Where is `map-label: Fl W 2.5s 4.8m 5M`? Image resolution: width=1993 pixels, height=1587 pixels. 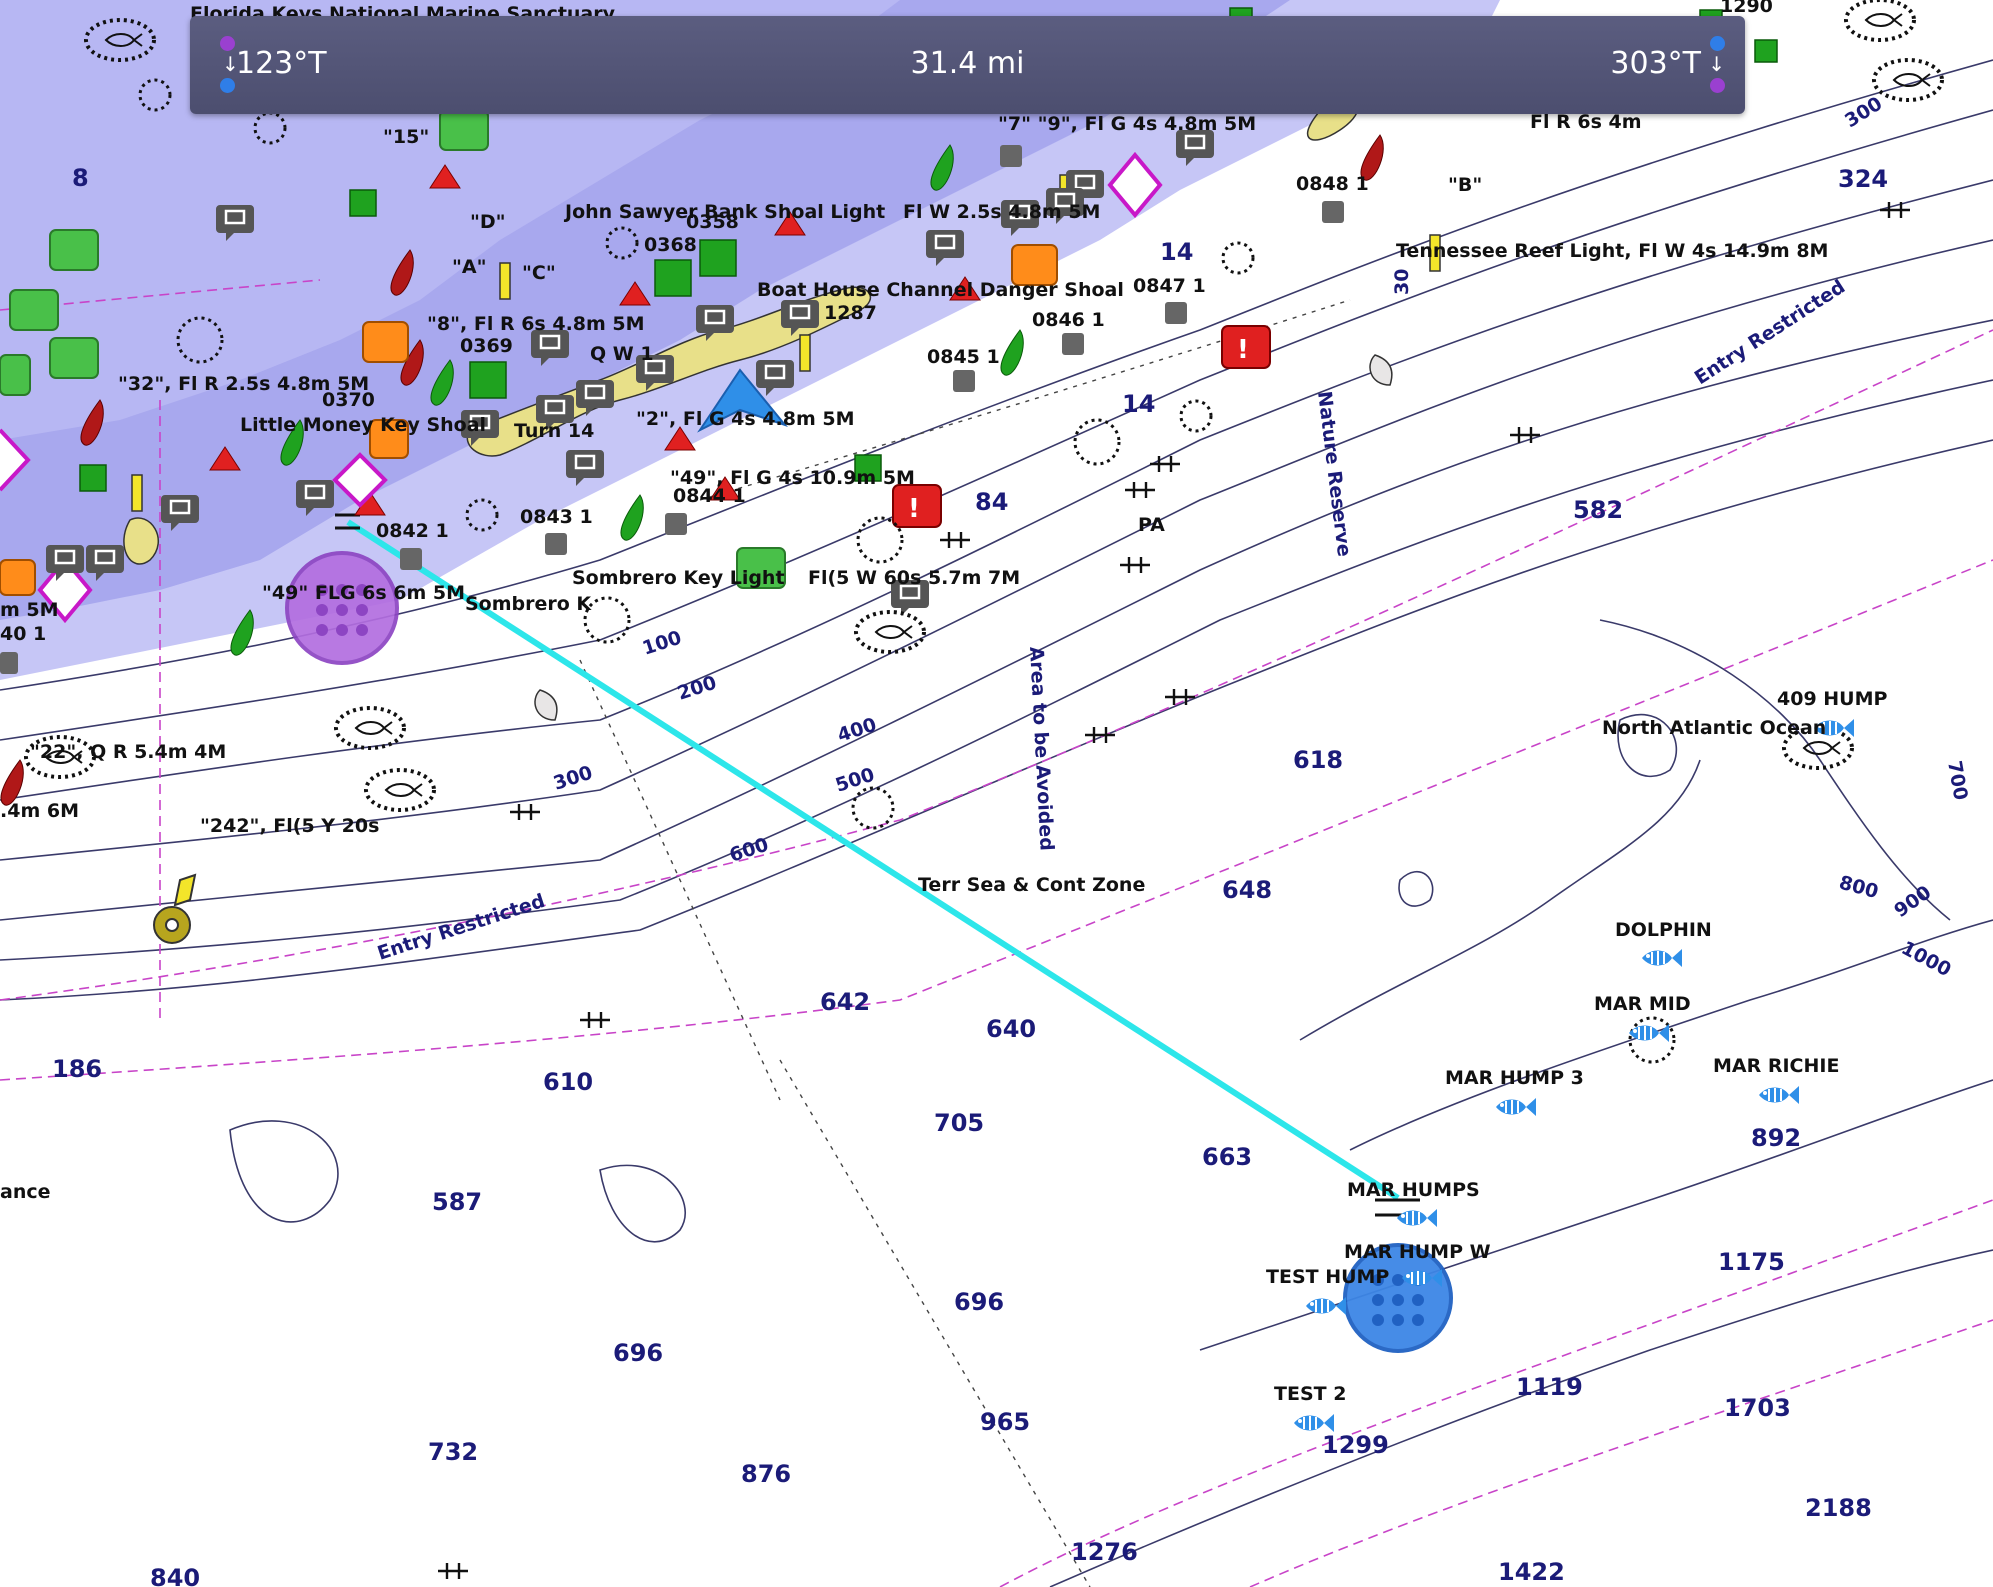 map-label: Fl W 2.5s 4.8m 5M is located at coordinates (1001, 212).